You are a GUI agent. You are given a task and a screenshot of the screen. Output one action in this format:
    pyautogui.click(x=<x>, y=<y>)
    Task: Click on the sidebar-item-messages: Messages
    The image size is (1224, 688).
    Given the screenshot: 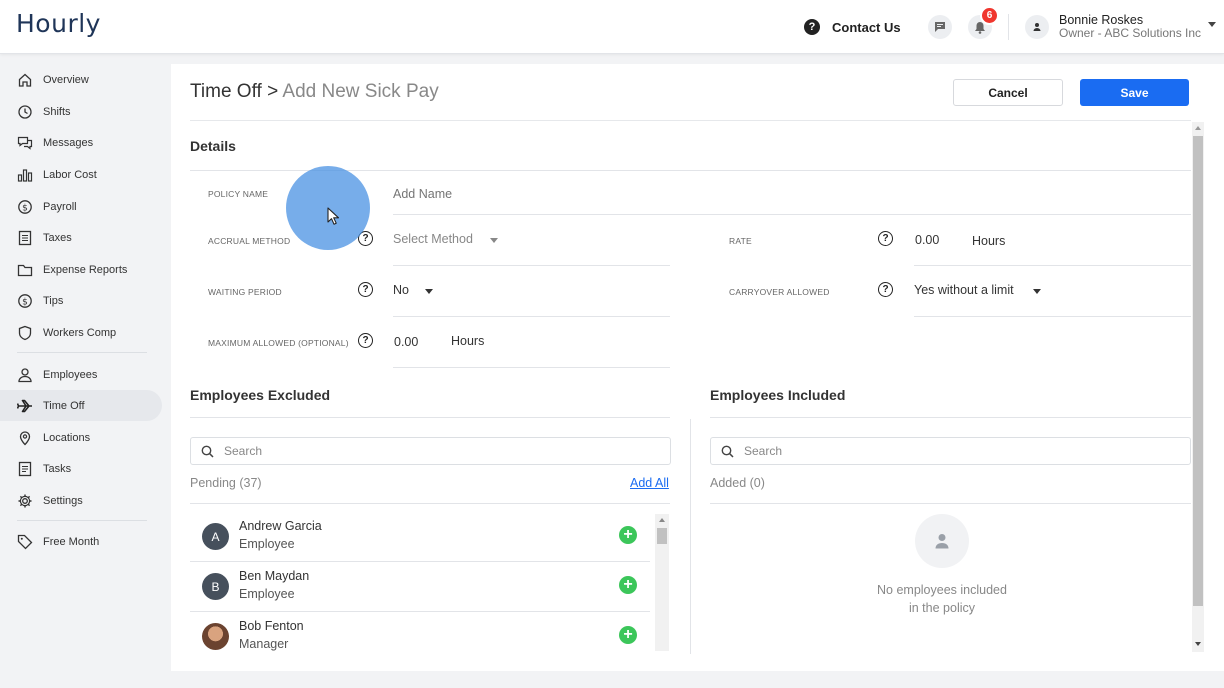 What is the action you would take?
    pyautogui.click(x=81, y=142)
    